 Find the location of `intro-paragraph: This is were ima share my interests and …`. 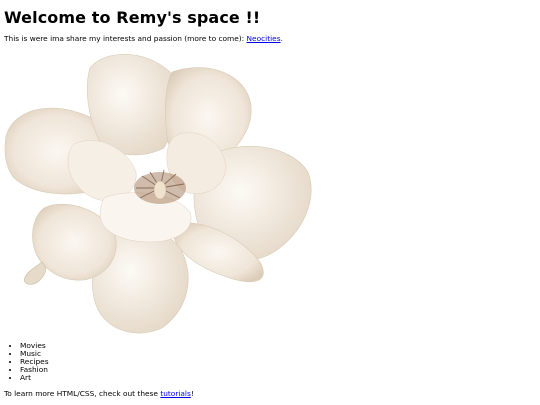

intro-paragraph: This is were ima share my interests and … is located at coordinates (143, 38).